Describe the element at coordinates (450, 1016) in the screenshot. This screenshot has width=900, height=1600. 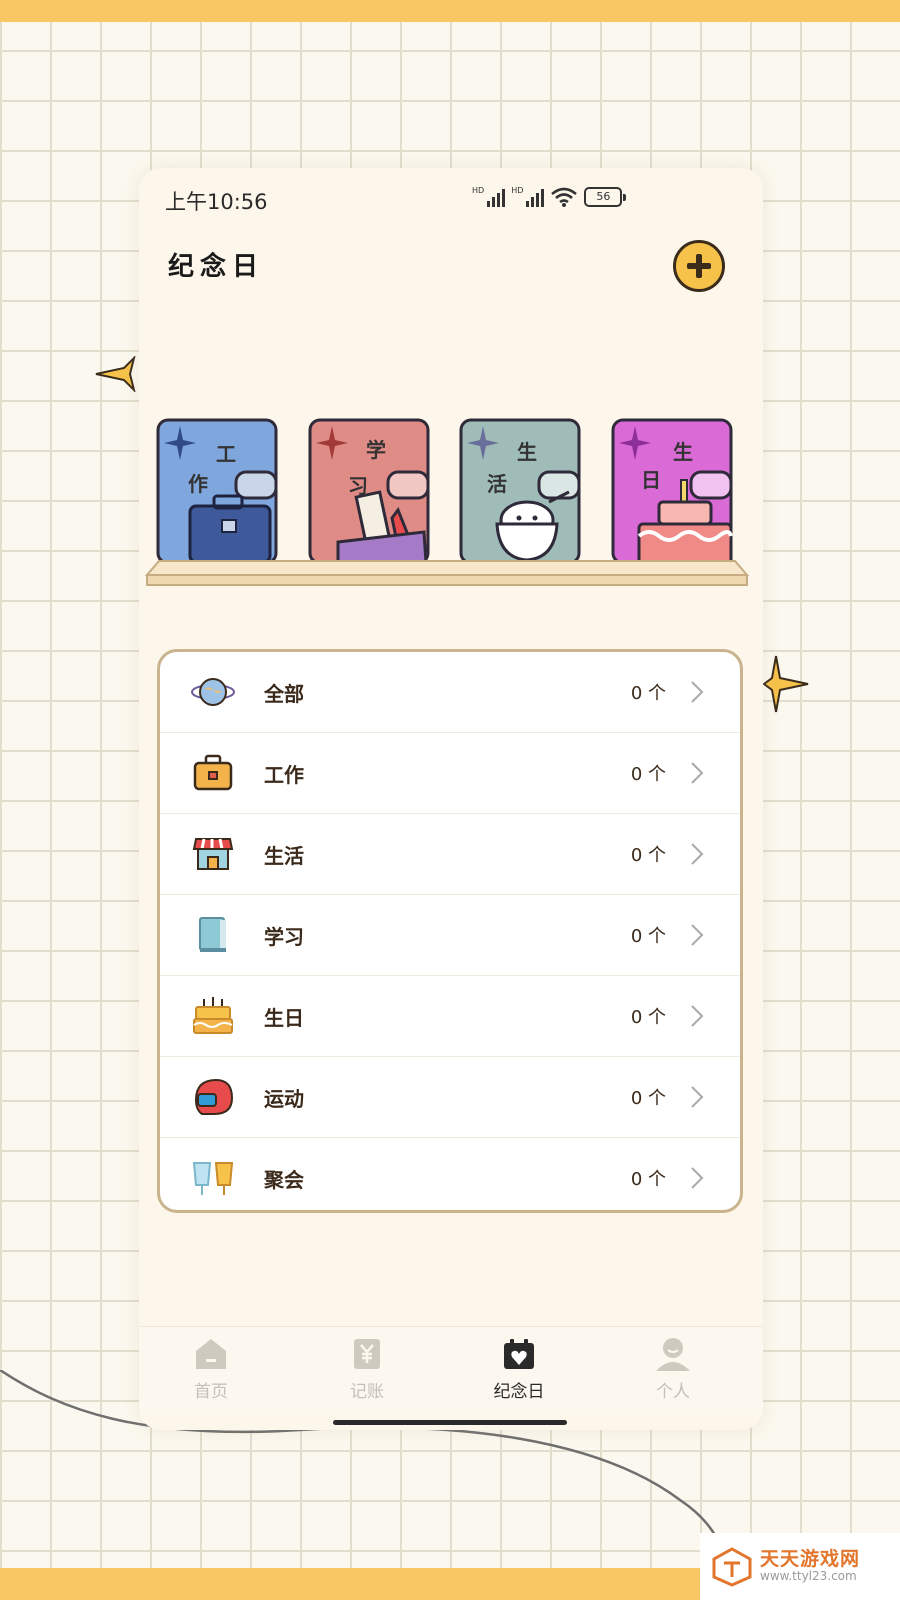
I see `category-row-birthday: 生日 0 个` at that location.